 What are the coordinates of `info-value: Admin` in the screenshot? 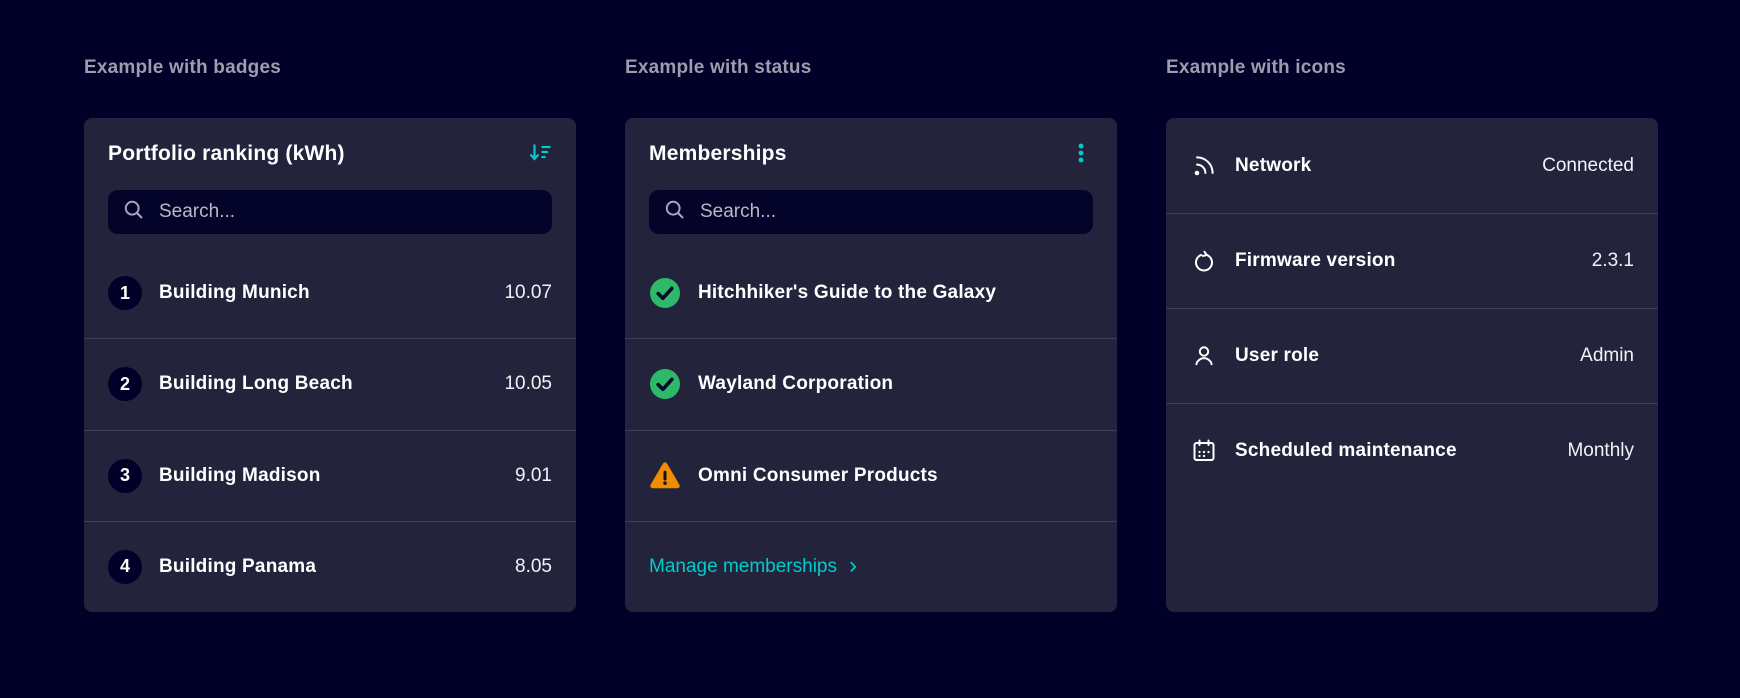 It's located at (1607, 355).